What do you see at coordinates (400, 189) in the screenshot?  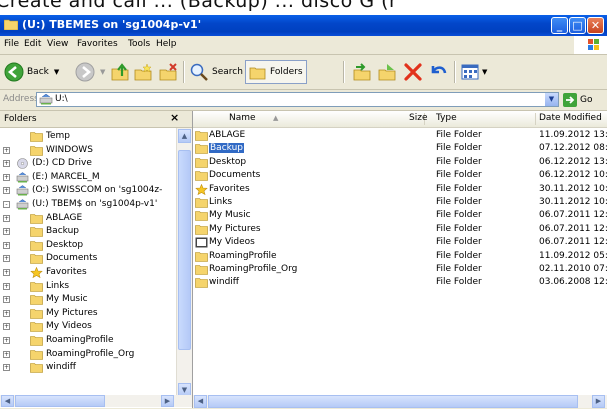 I see `list-item: Favorites File Folder 30.11.2012 10:` at bounding box center [400, 189].